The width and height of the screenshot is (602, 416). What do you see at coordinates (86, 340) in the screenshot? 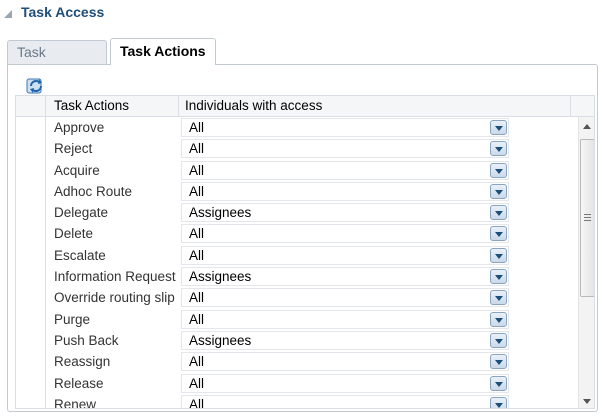
I see `task-action-label: Push Back` at bounding box center [86, 340].